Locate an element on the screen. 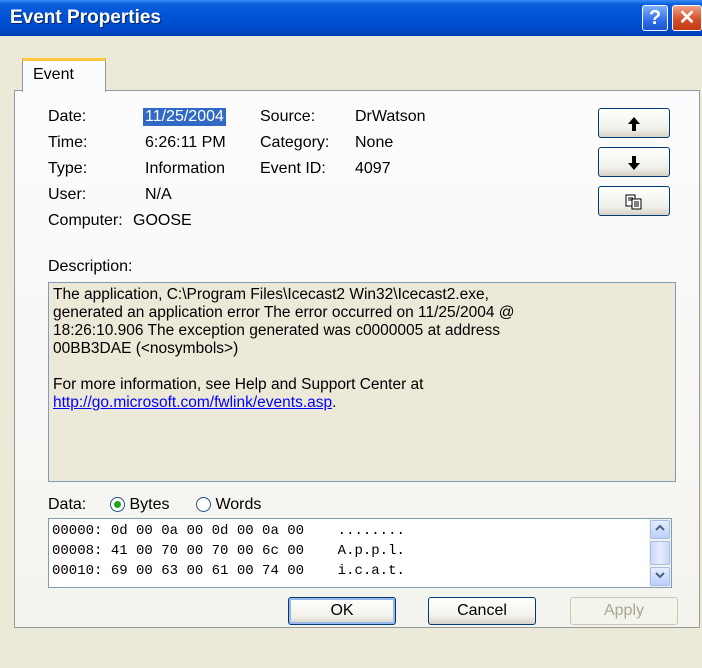 This screenshot has height=668, width=702. apply-button: Apply is located at coordinates (624, 611).